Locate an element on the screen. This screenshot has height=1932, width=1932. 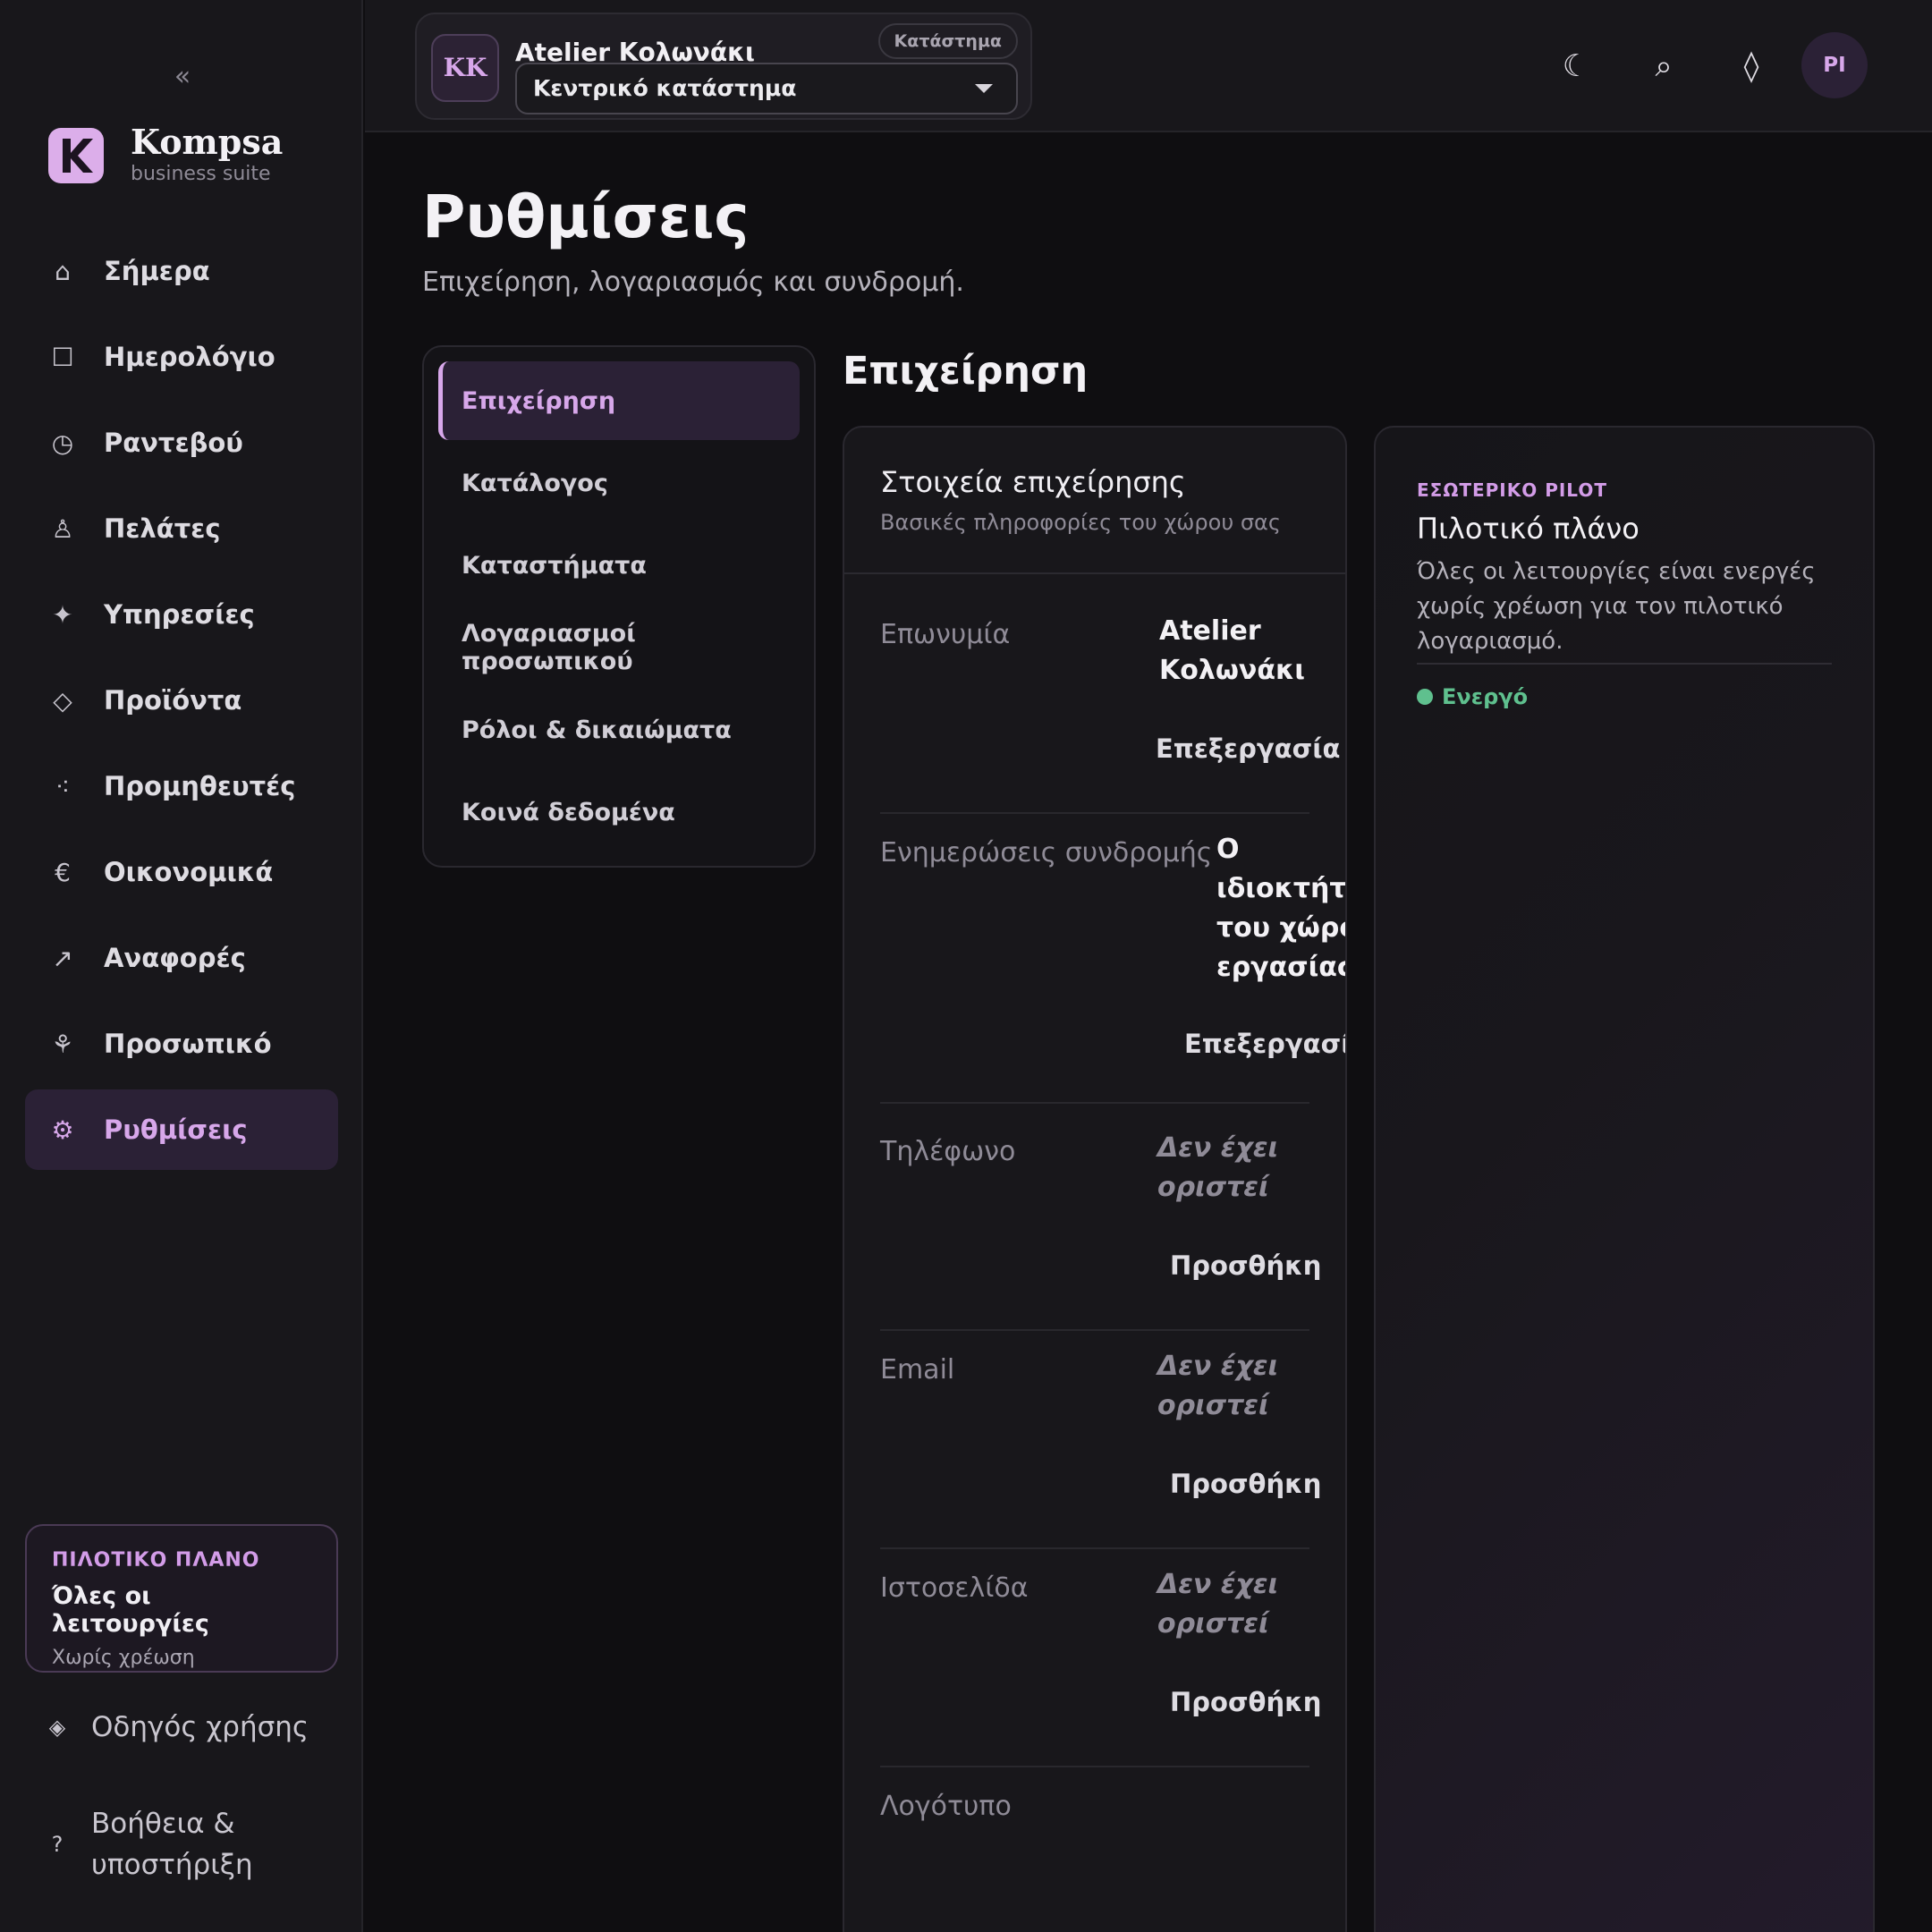
status-badge: Ενεργό is located at coordinates (1624, 696).